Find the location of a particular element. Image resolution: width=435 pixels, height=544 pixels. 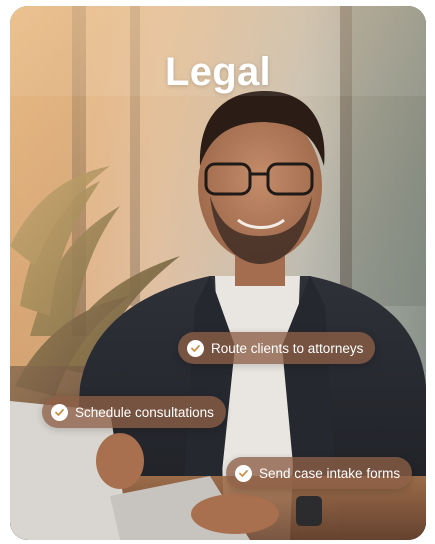

feature-label: Send case intake forms is located at coordinates (330, 473).